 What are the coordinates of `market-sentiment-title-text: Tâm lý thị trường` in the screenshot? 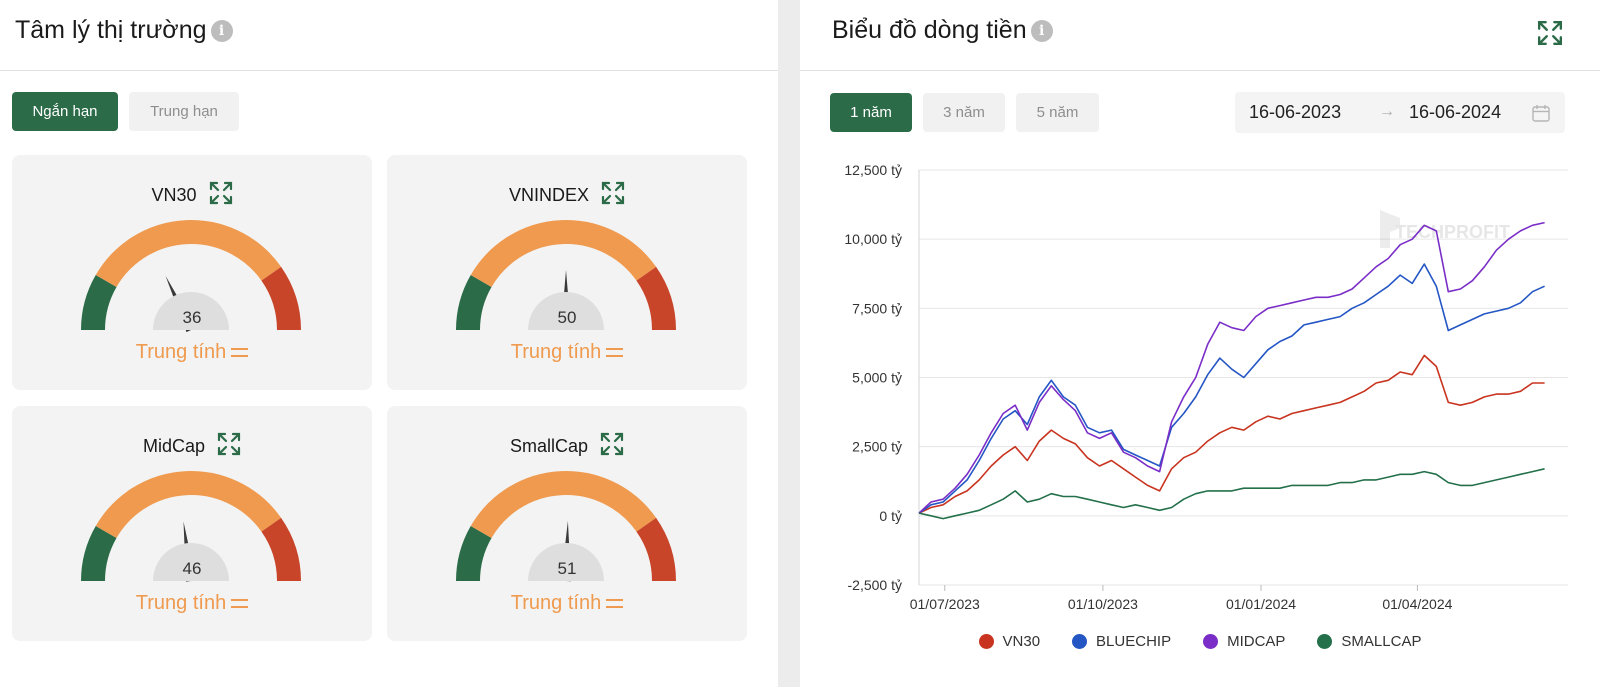 It's located at (111, 30).